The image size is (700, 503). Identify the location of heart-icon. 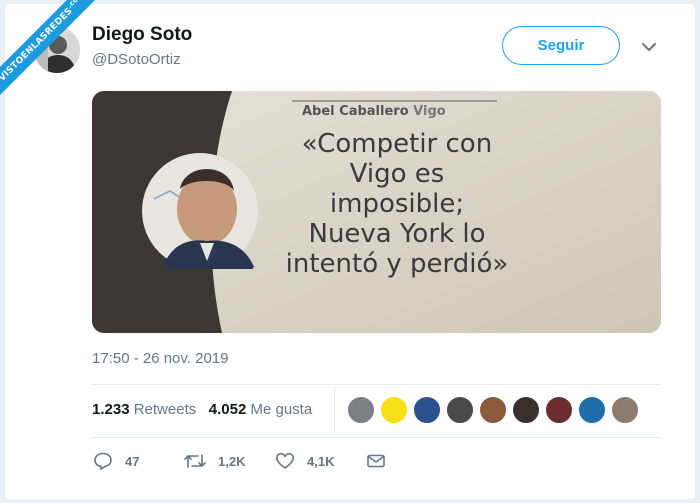
(285, 460).